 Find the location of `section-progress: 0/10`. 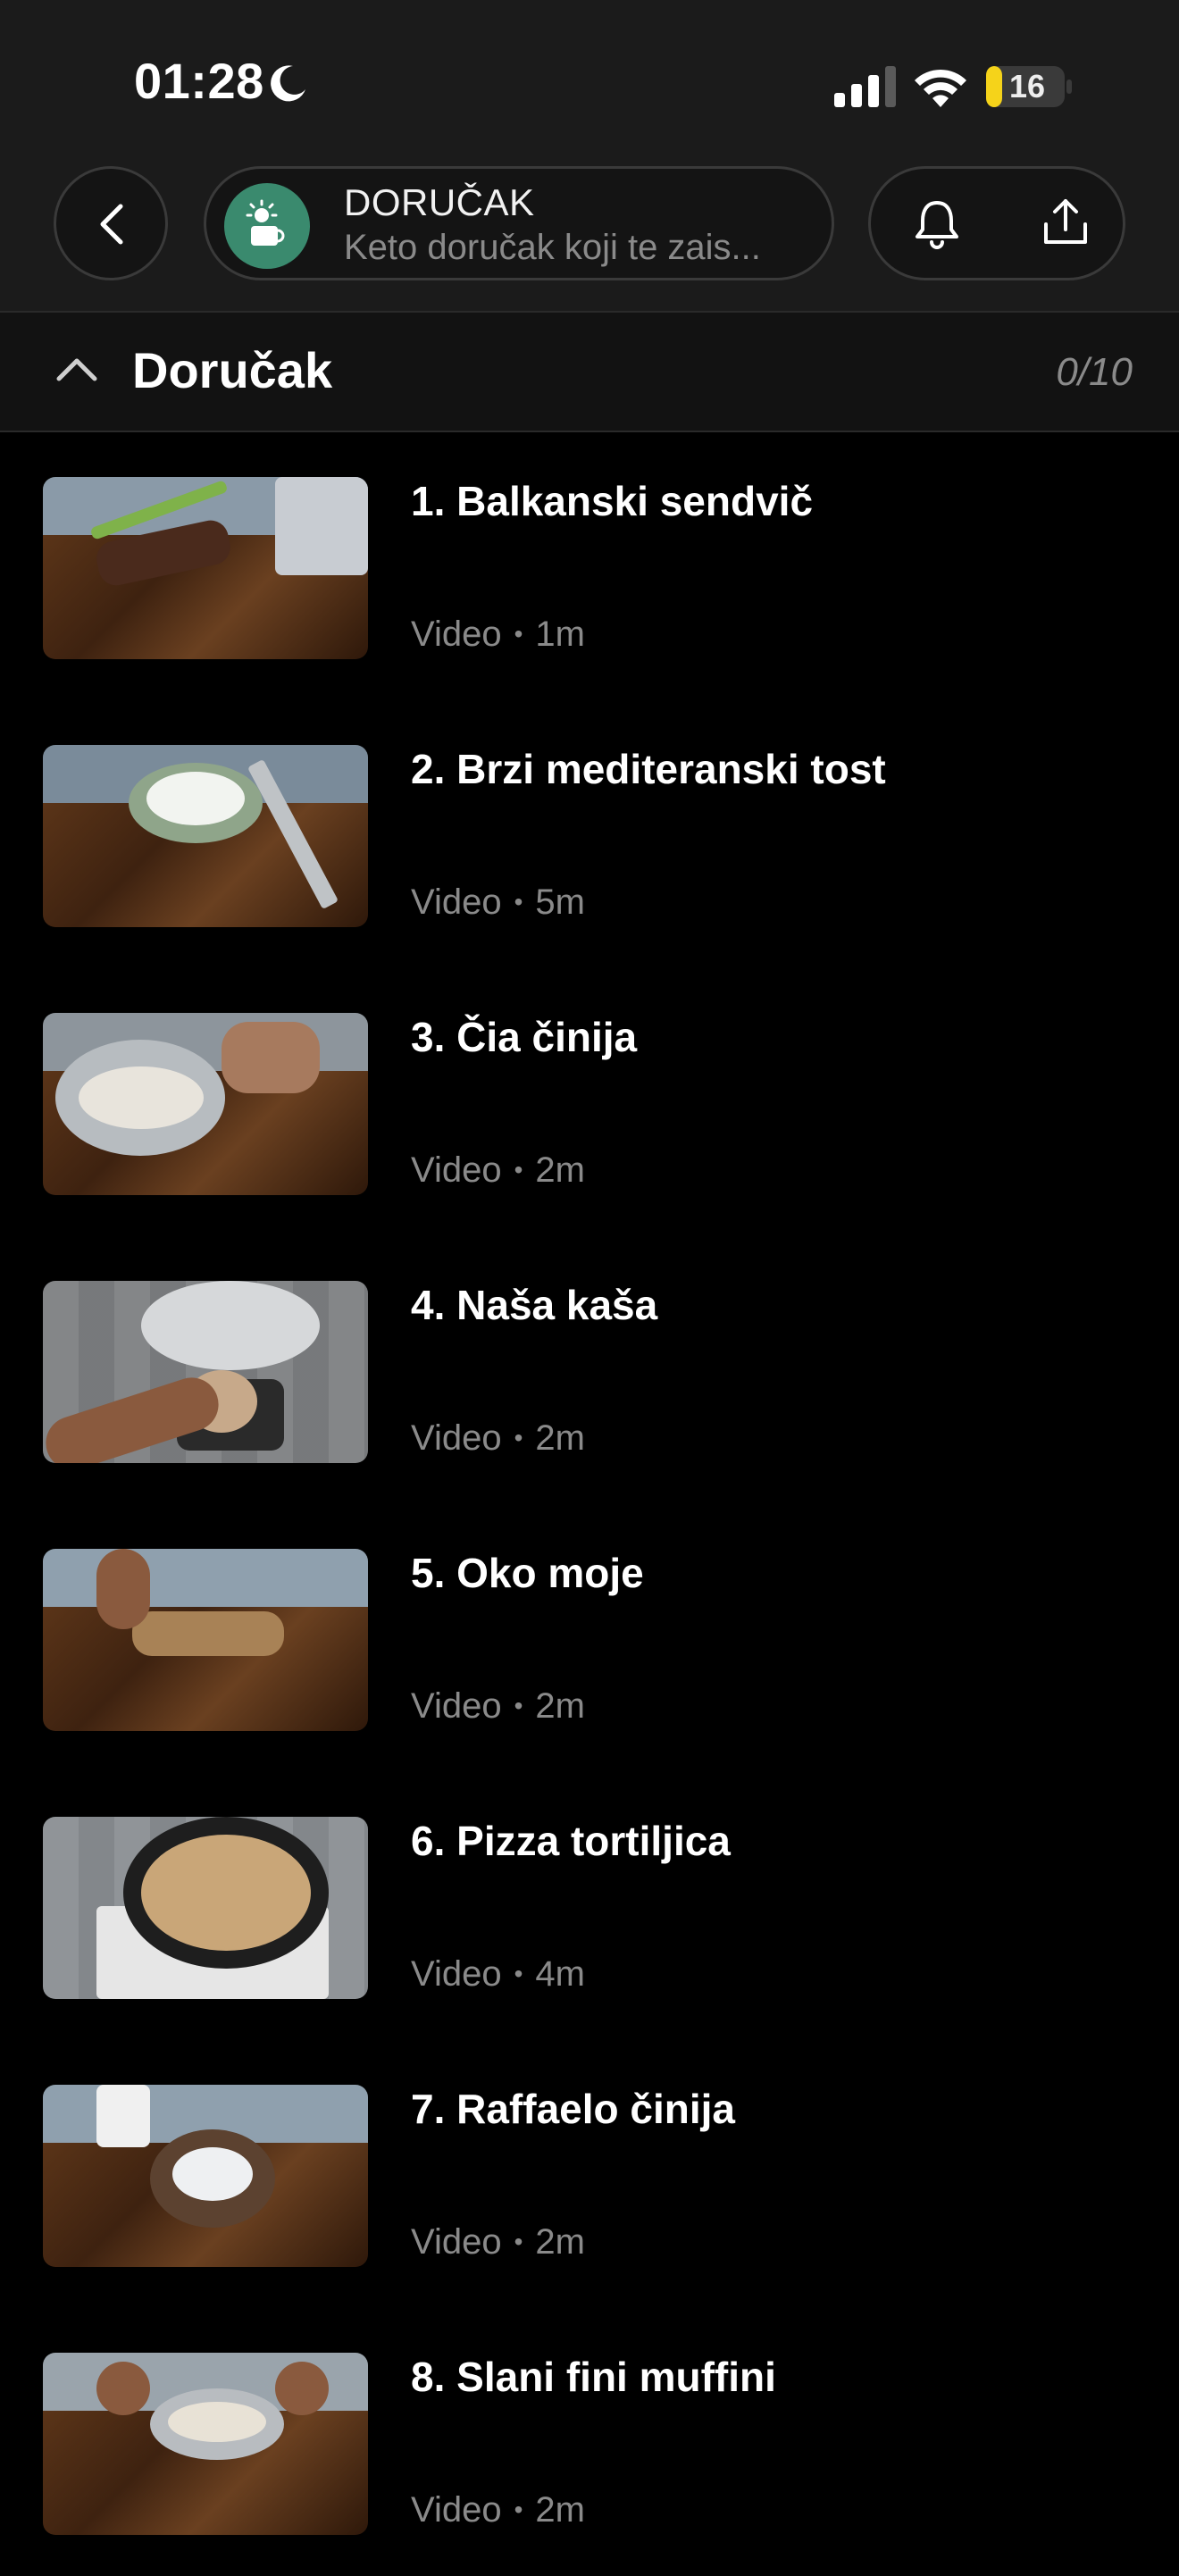

section-progress: 0/10 is located at coordinates (1094, 372).